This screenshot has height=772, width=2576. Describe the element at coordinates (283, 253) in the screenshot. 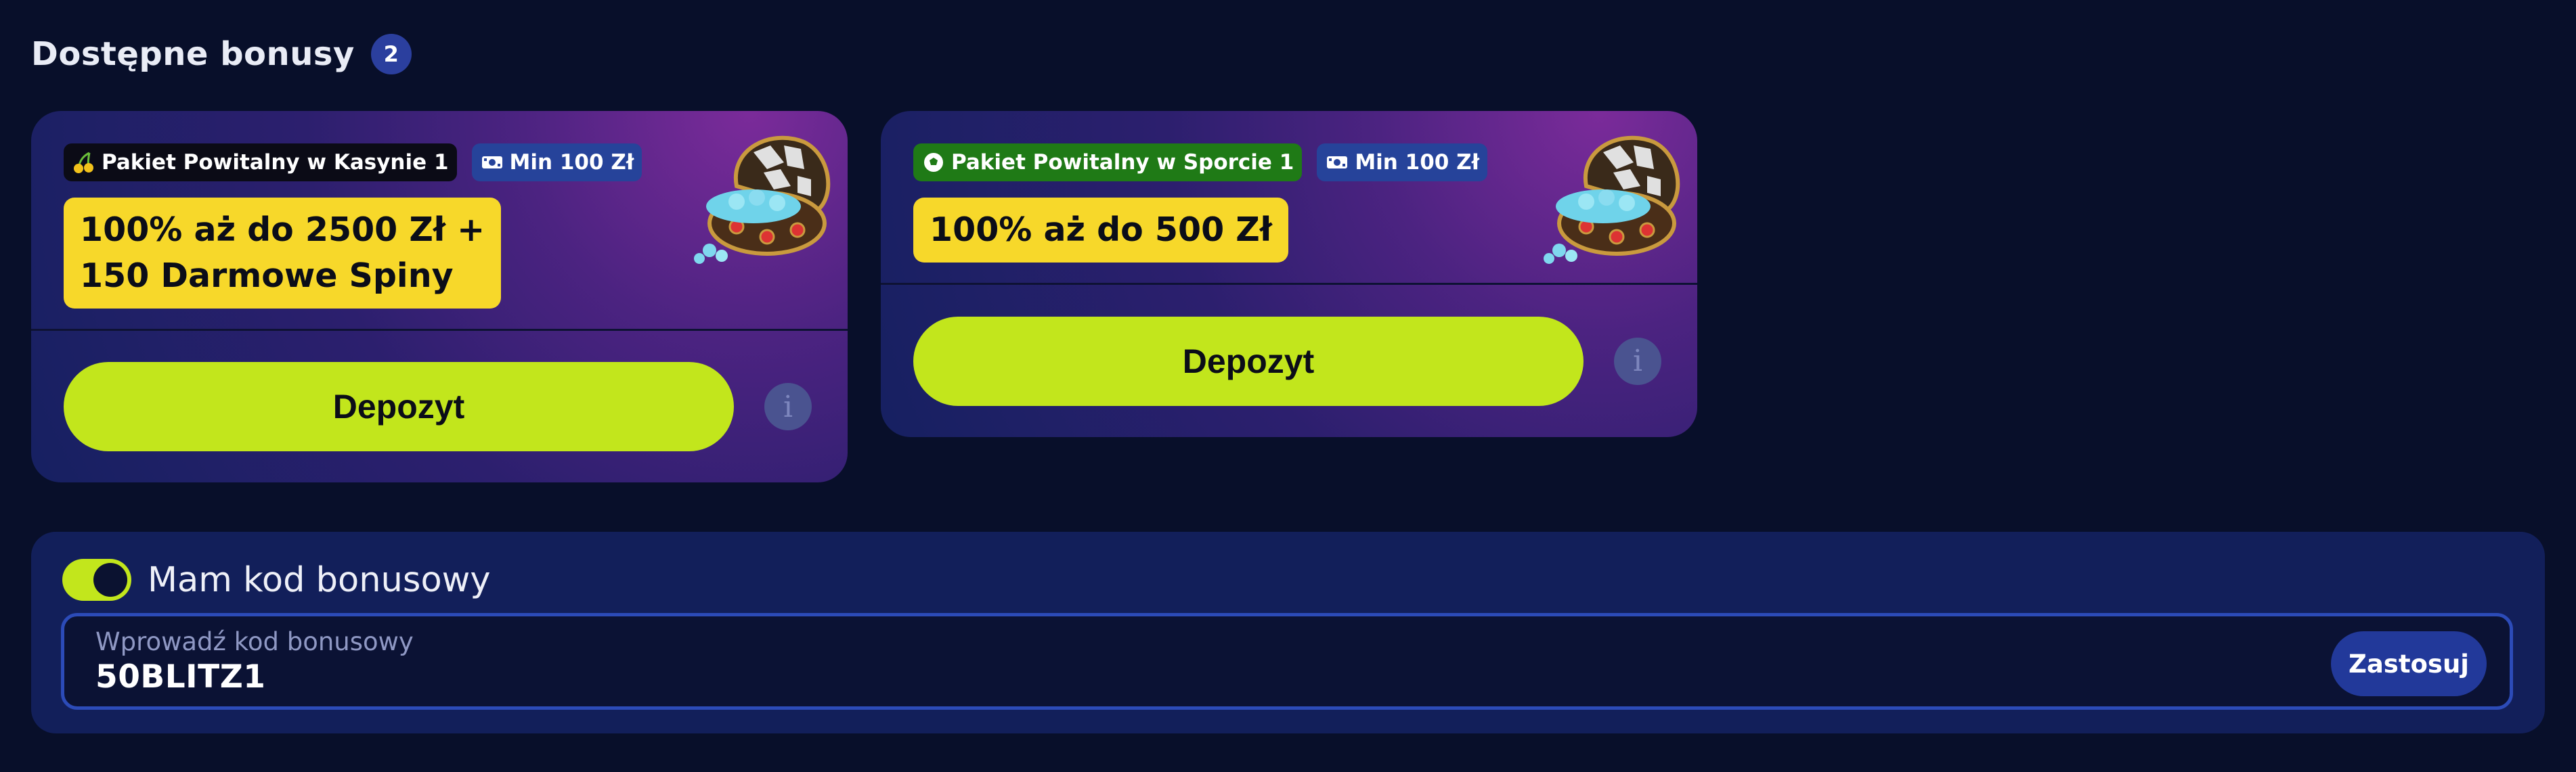

I see `bonus-offer: 100% aż do 2500 Zł + 150 Darmowe Spiny` at that location.